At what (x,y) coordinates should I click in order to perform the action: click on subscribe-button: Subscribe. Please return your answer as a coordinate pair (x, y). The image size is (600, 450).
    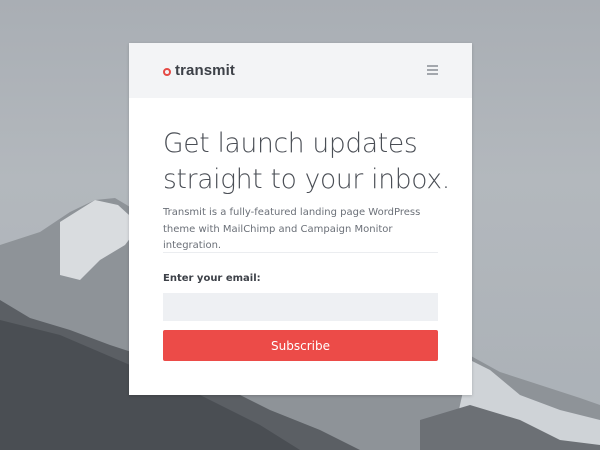
    Looking at the image, I should click on (300, 345).